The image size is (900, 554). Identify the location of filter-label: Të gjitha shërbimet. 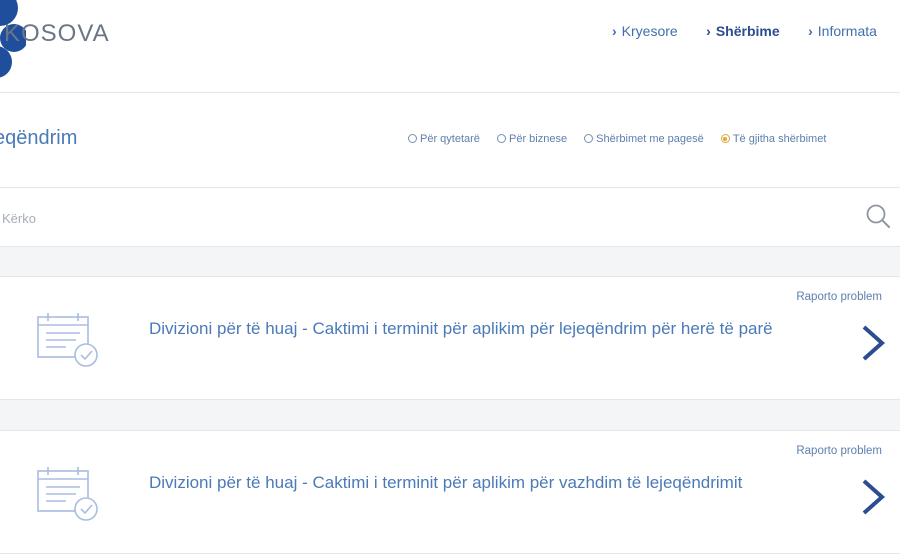
(779, 139).